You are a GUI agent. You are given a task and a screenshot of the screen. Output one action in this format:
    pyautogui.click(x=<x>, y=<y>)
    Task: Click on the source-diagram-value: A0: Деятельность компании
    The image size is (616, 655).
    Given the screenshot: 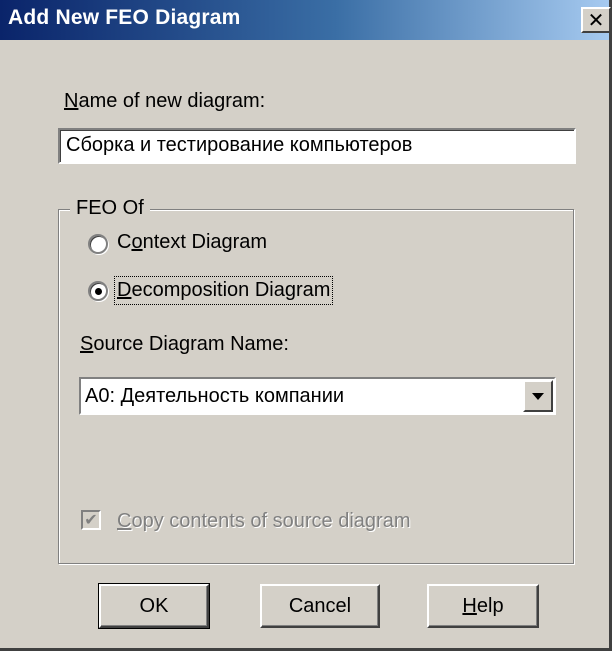 What is the action you would take?
    pyautogui.click(x=215, y=396)
    